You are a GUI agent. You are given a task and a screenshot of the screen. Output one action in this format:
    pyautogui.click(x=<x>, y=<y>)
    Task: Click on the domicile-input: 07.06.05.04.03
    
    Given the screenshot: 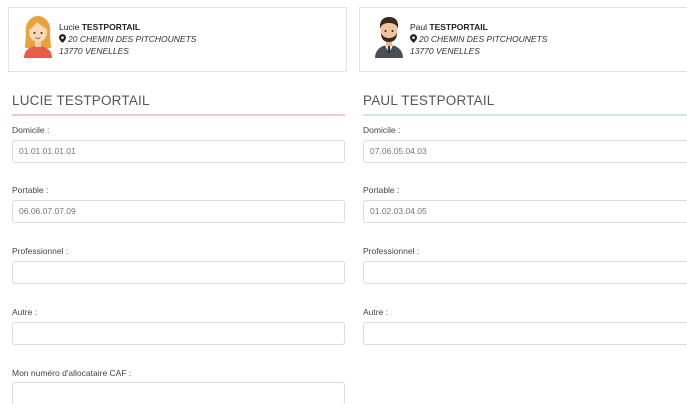 What is the action you would take?
    pyautogui.click(x=525, y=151)
    